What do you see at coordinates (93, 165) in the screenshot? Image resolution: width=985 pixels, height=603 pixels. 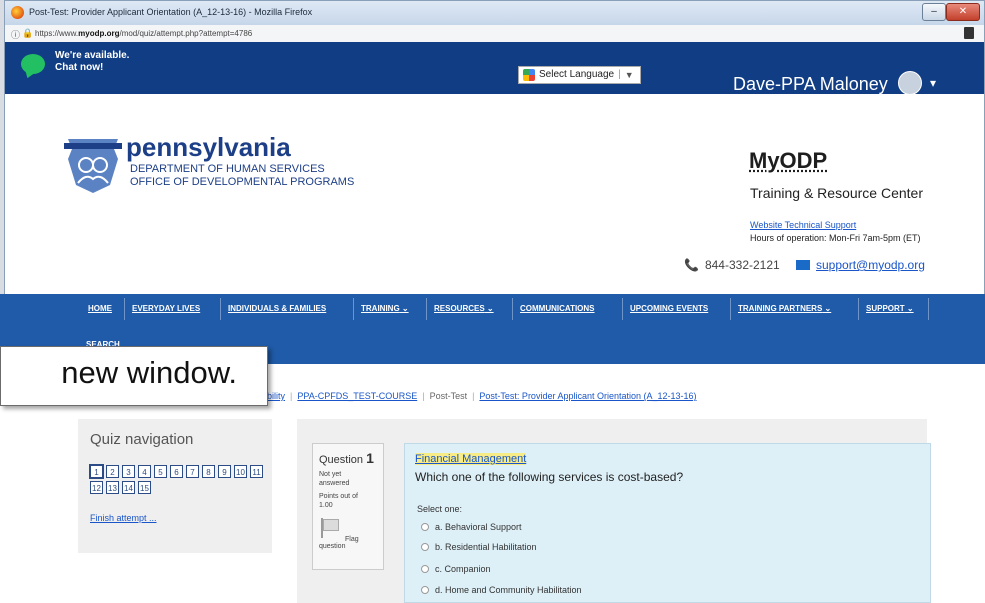 I see `pa-keystone-logo` at bounding box center [93, 165].